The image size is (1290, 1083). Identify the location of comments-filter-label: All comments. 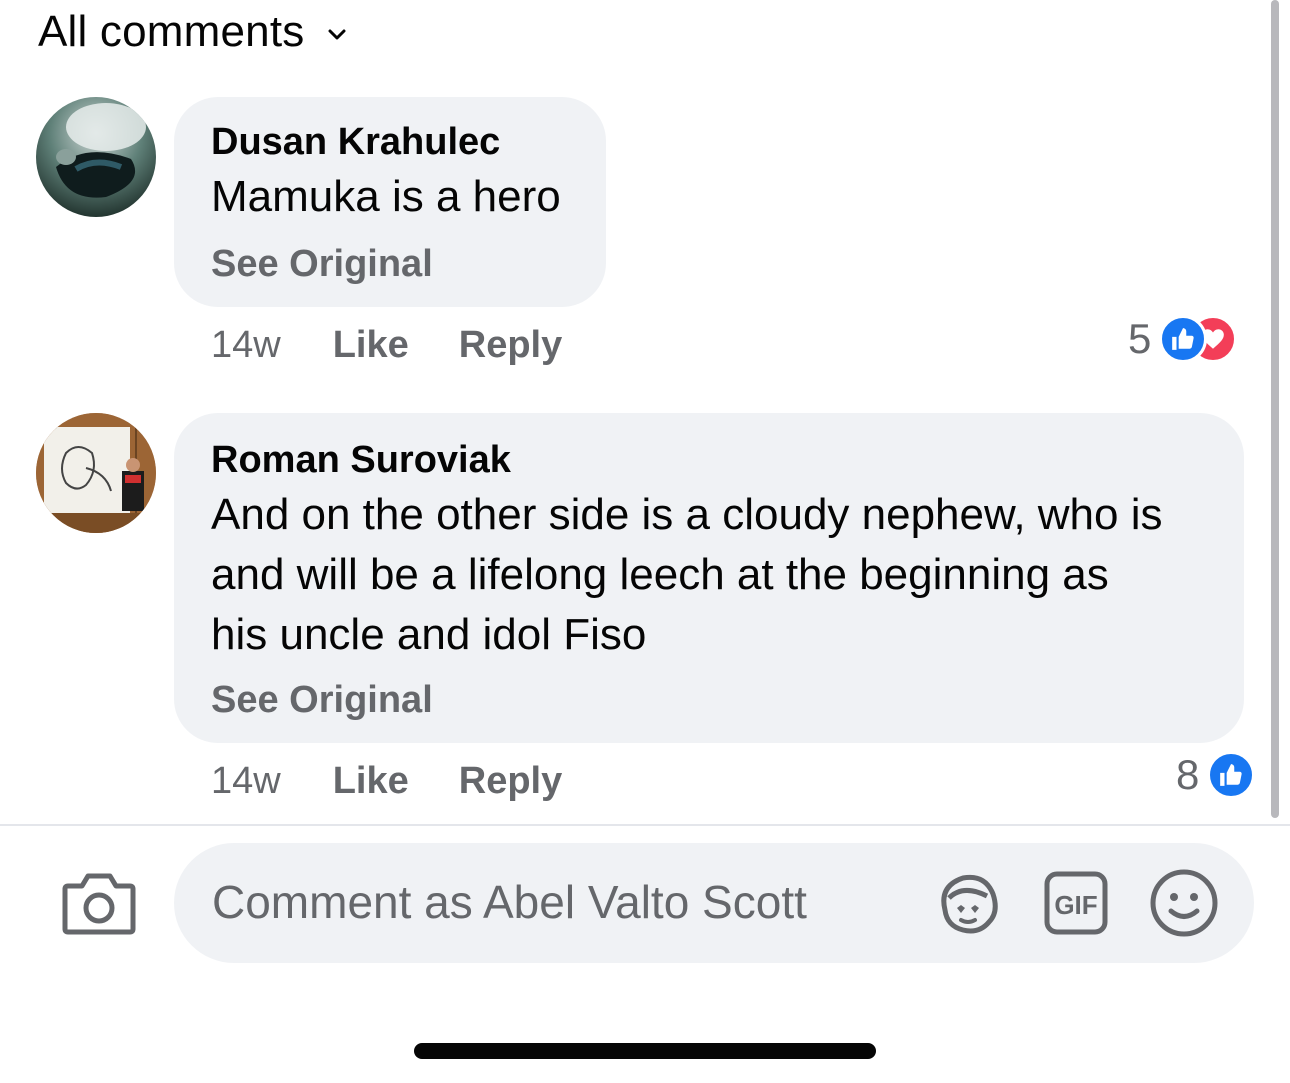
(171, 31).